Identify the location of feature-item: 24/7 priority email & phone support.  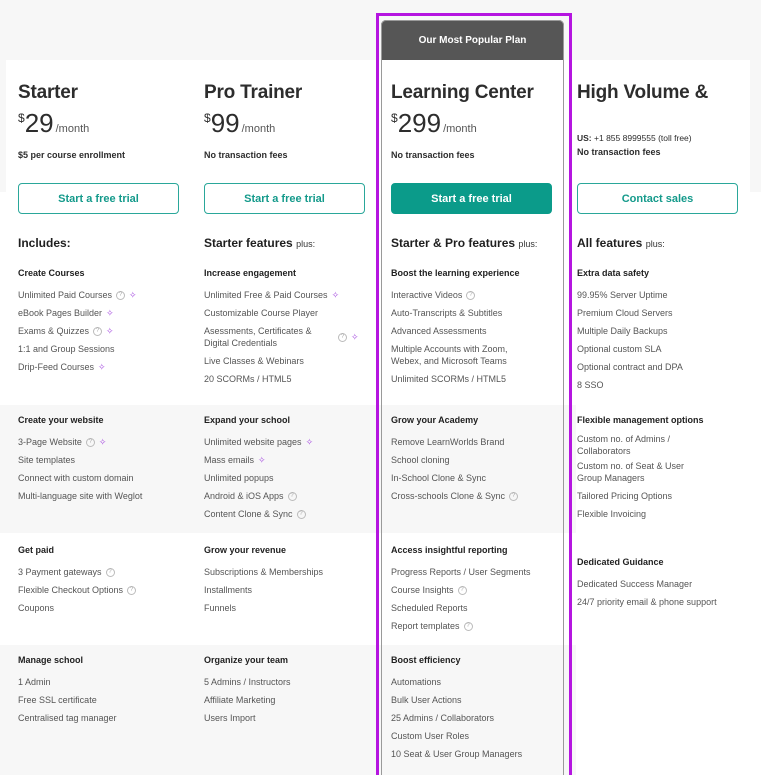
(647, 602).